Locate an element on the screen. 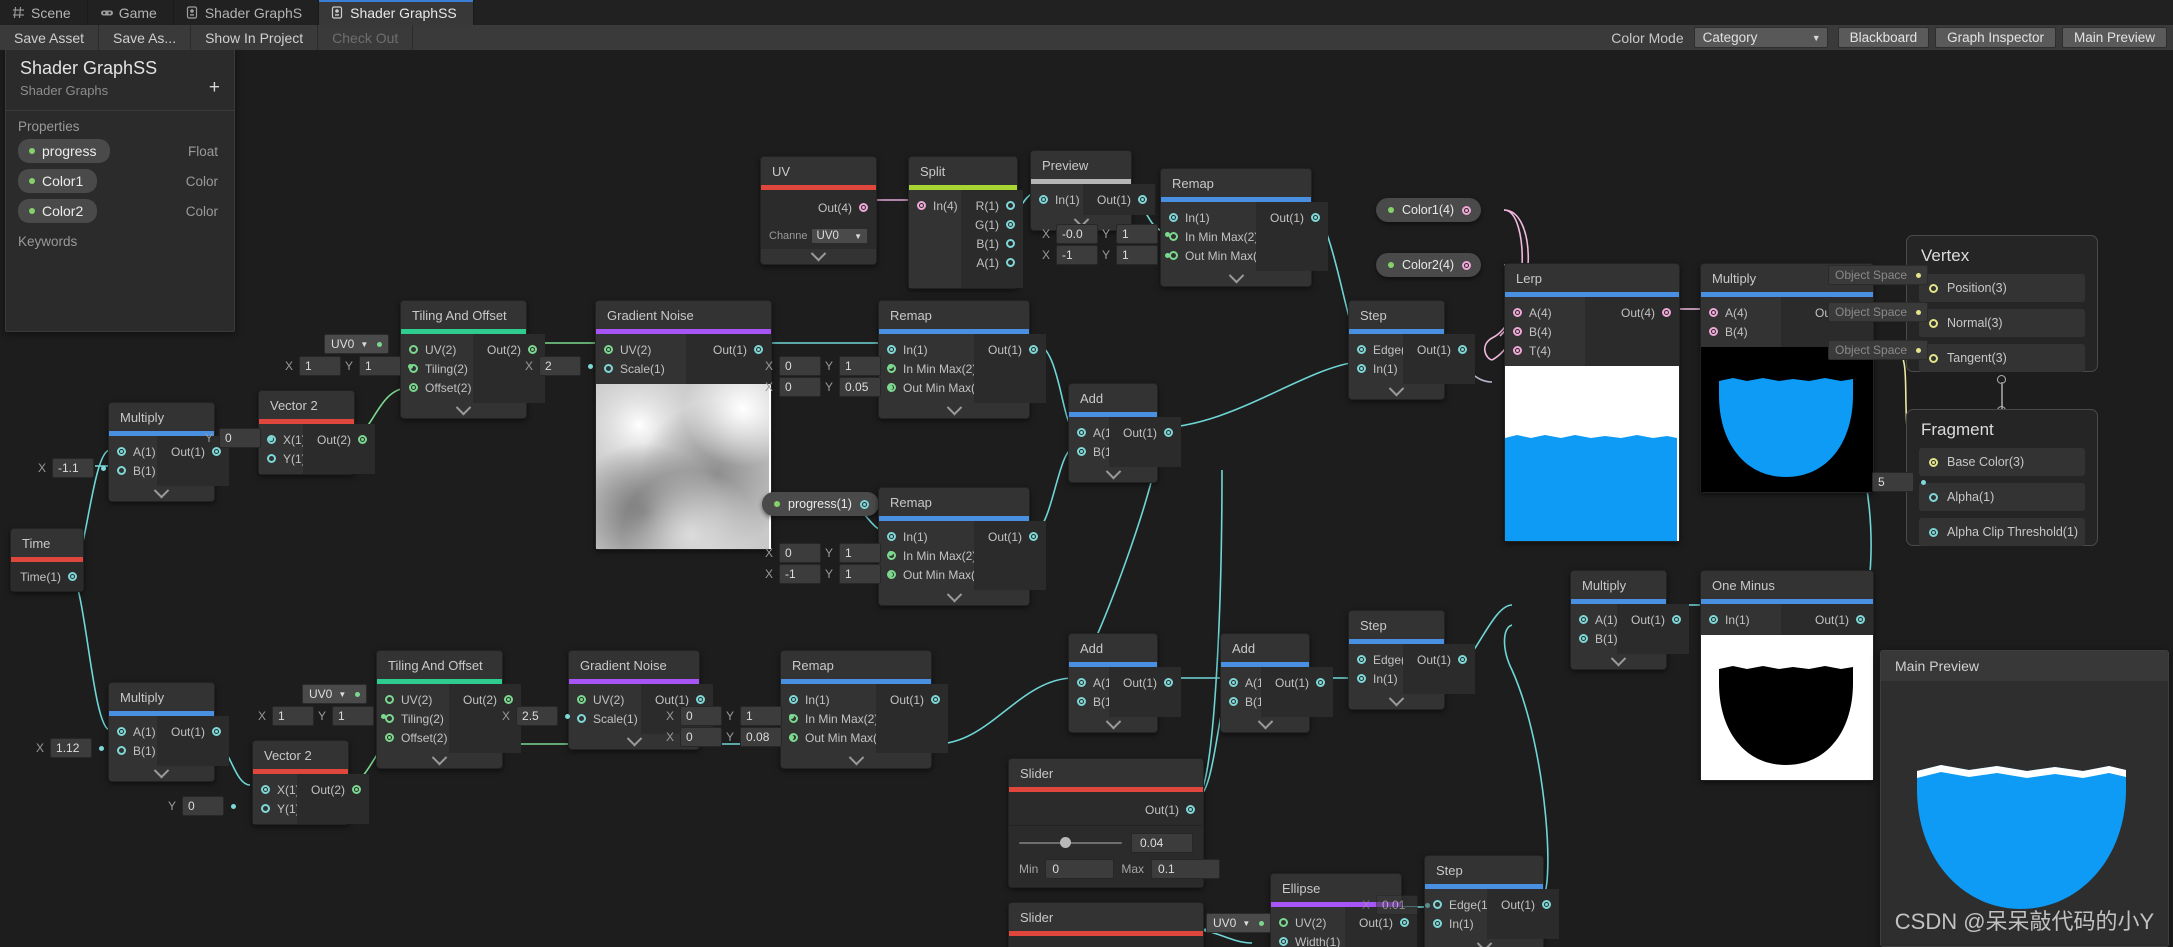  tiling-offset-2-tiling-field: X 1 Y 1 is located at coordinates (322, 716).